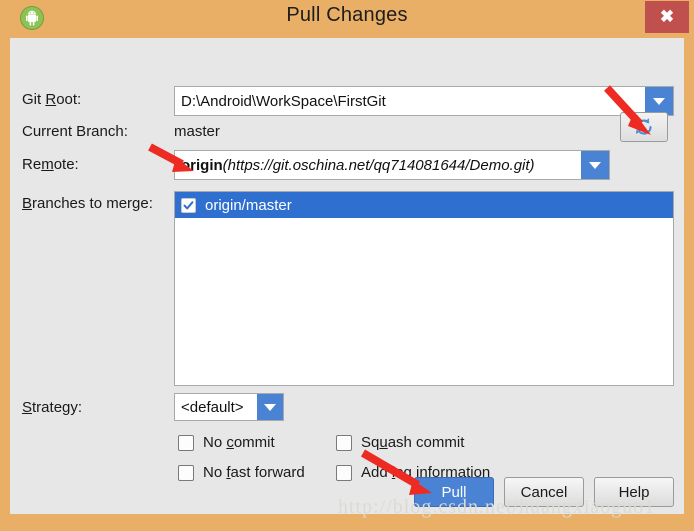  What do you see at coordinates (497, 507) in the screenshot?
I see `watermark-text: http://blog.csdn.net/huangxiaoguo1` at bounding box center [497, 507].